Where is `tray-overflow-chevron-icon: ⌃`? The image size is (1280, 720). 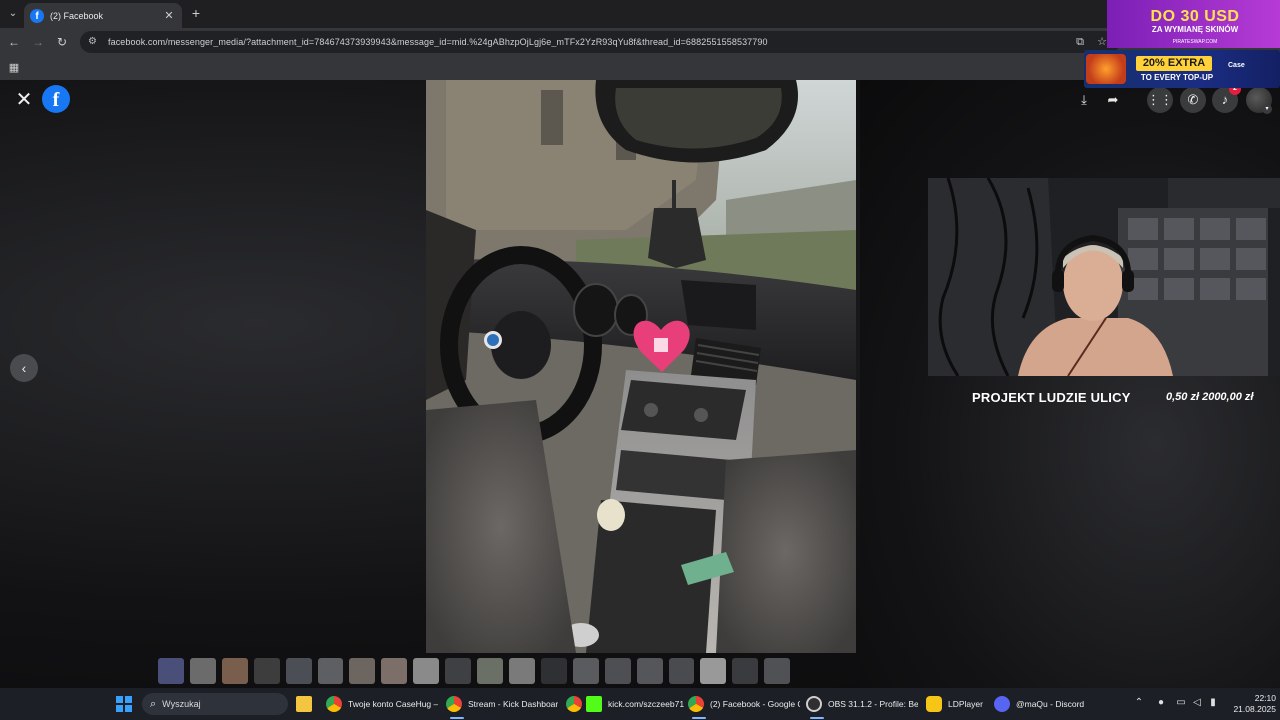 tray-overflow-chevron-icon: ⌃ is located at coordinates (1139, 703).